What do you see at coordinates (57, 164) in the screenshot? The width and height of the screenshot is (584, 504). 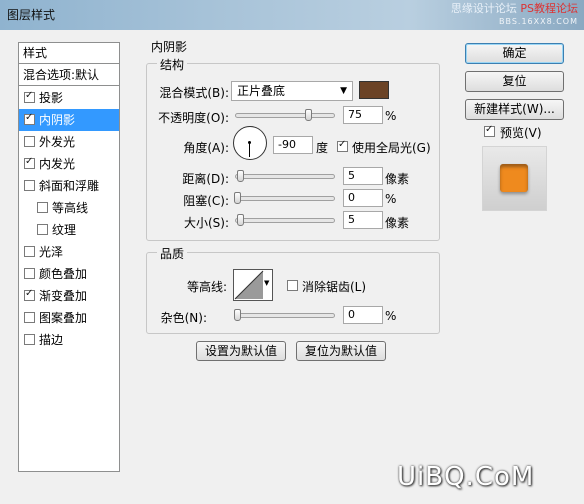 I see `style-item-label: 内发光` at bounding box center [57, 164].